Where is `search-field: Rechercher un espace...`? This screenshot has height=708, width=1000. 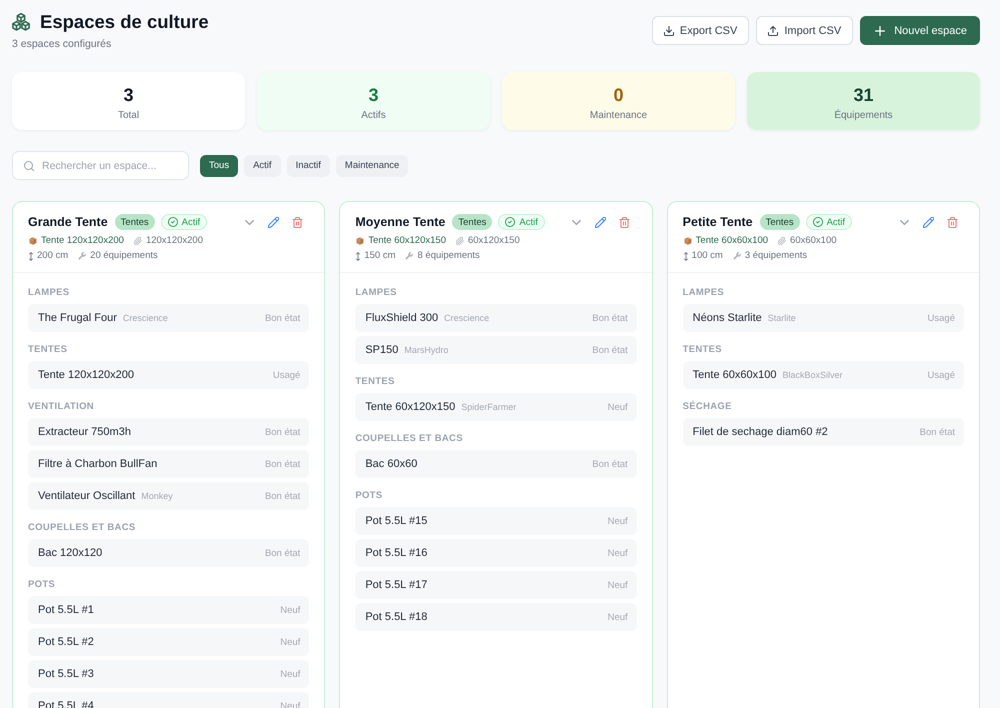
search-field: Rechercher un espace... is located at coordinates (100, 165).